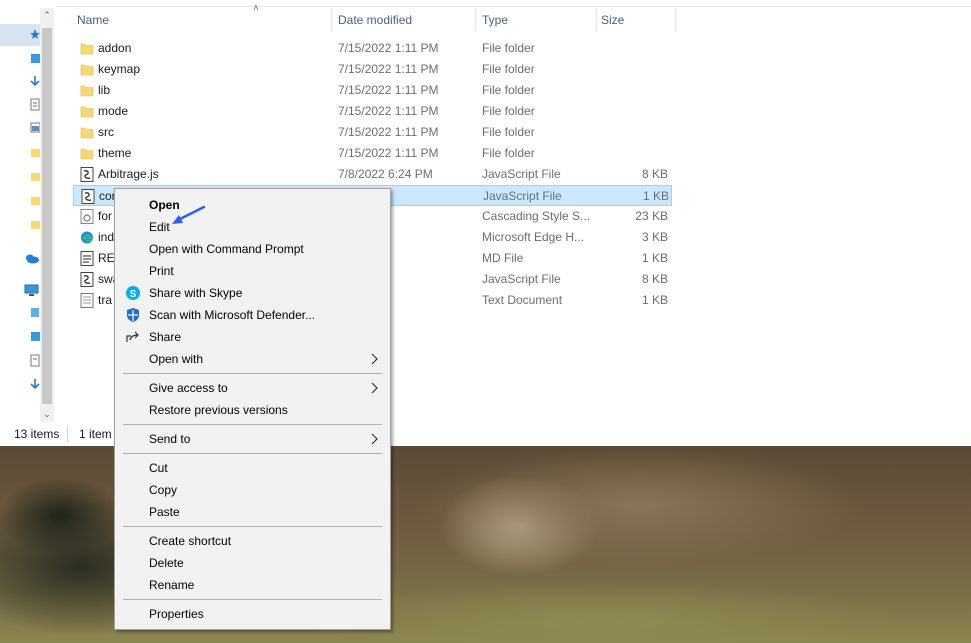 This screenshot has height=643, width=971. I want to click on file-row: addon 7/15/2022 1:11 PM File folder, so click(372, 48).